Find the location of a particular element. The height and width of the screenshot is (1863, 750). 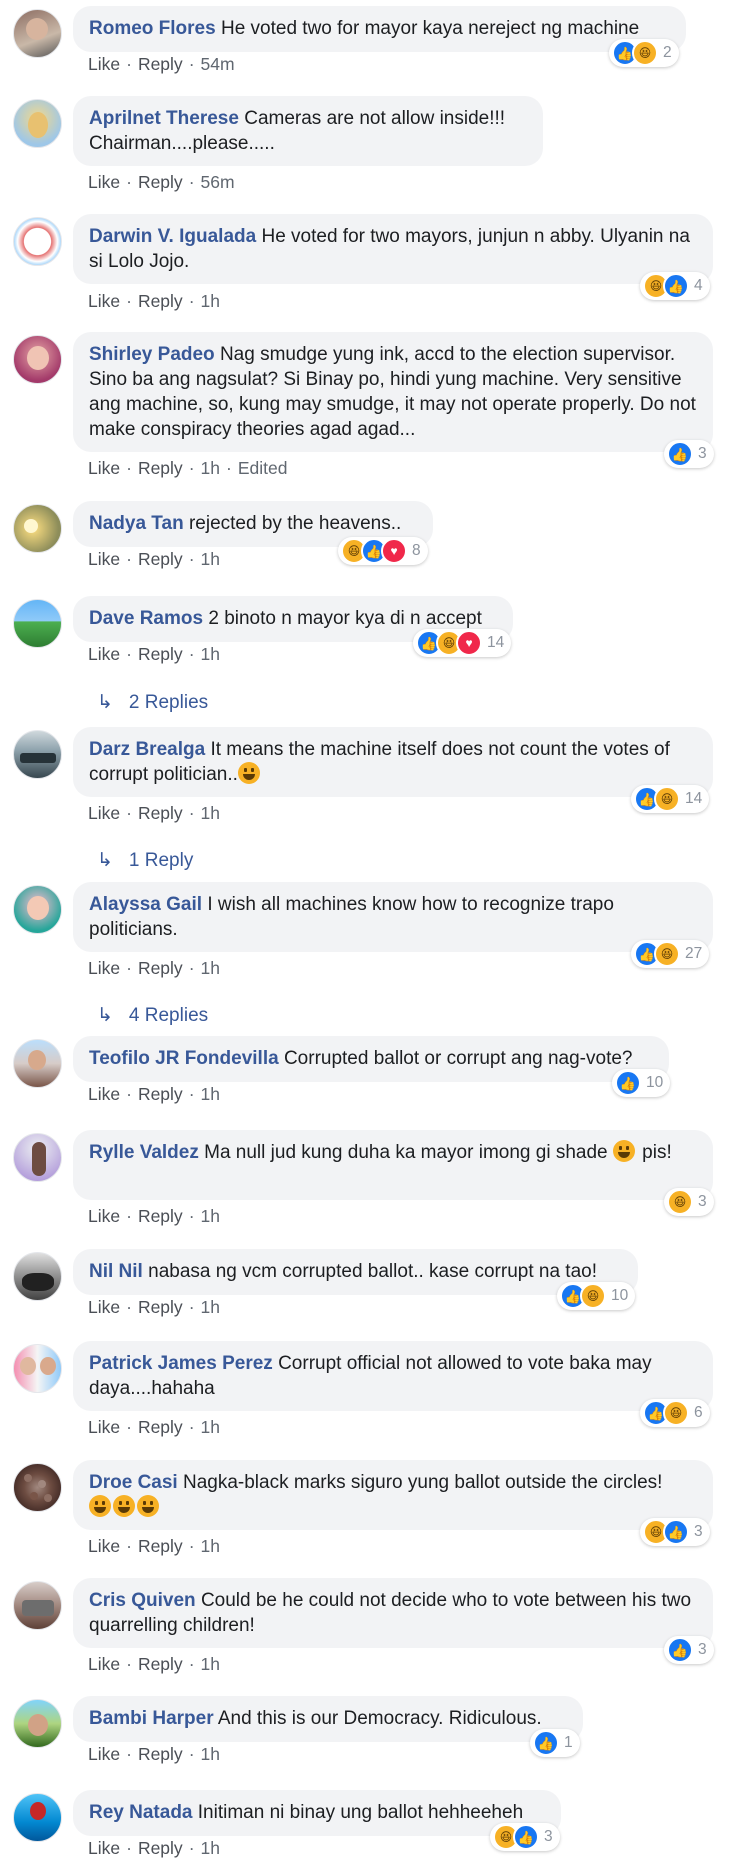

view-replies-link: ↳ 1 Reply is located at coordinates (145, 860).